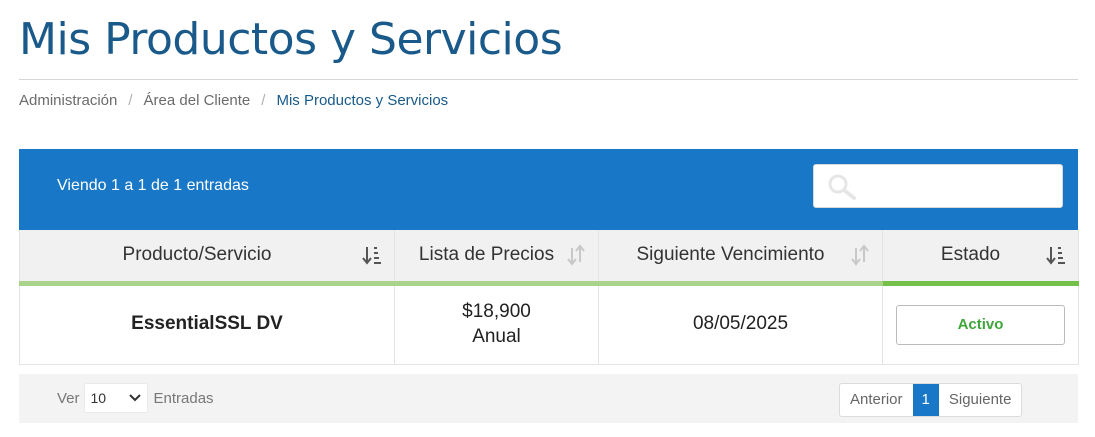  I want to click on pagination: Anterior 1 Siguiente, so click(931, 400).